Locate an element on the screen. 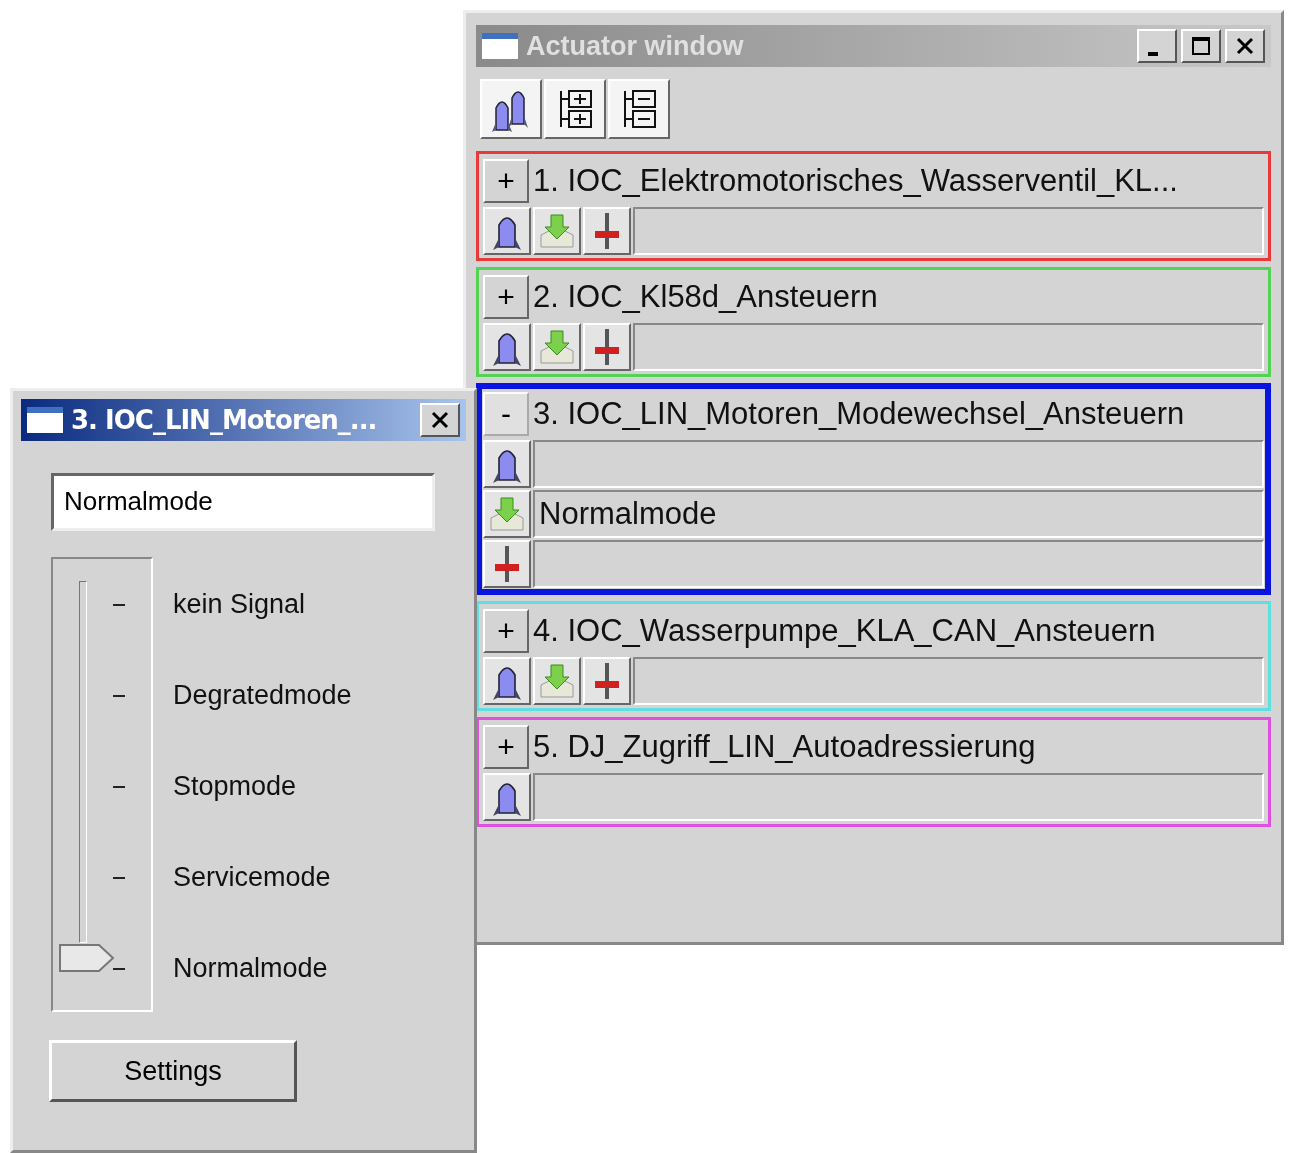 This screenshot has width=1291, height=1153. mode-label: kein Signal is located at coordinates (239, 604).